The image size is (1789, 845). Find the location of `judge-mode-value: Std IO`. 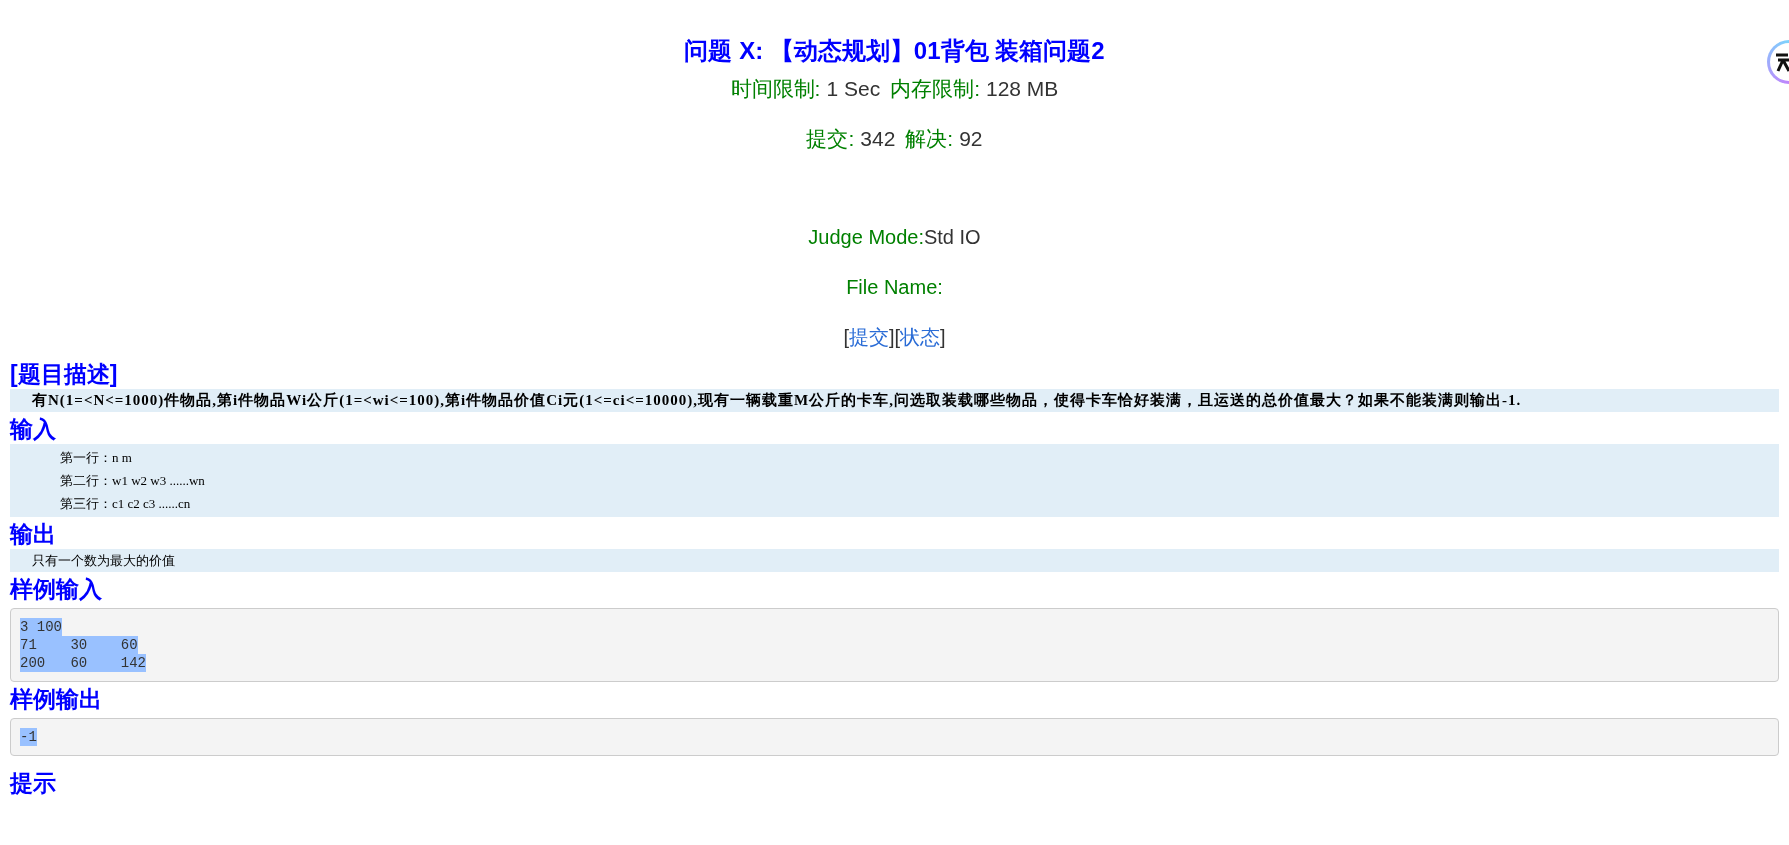

judge-mode-value: Std IO is located at coordinates (952, 237).